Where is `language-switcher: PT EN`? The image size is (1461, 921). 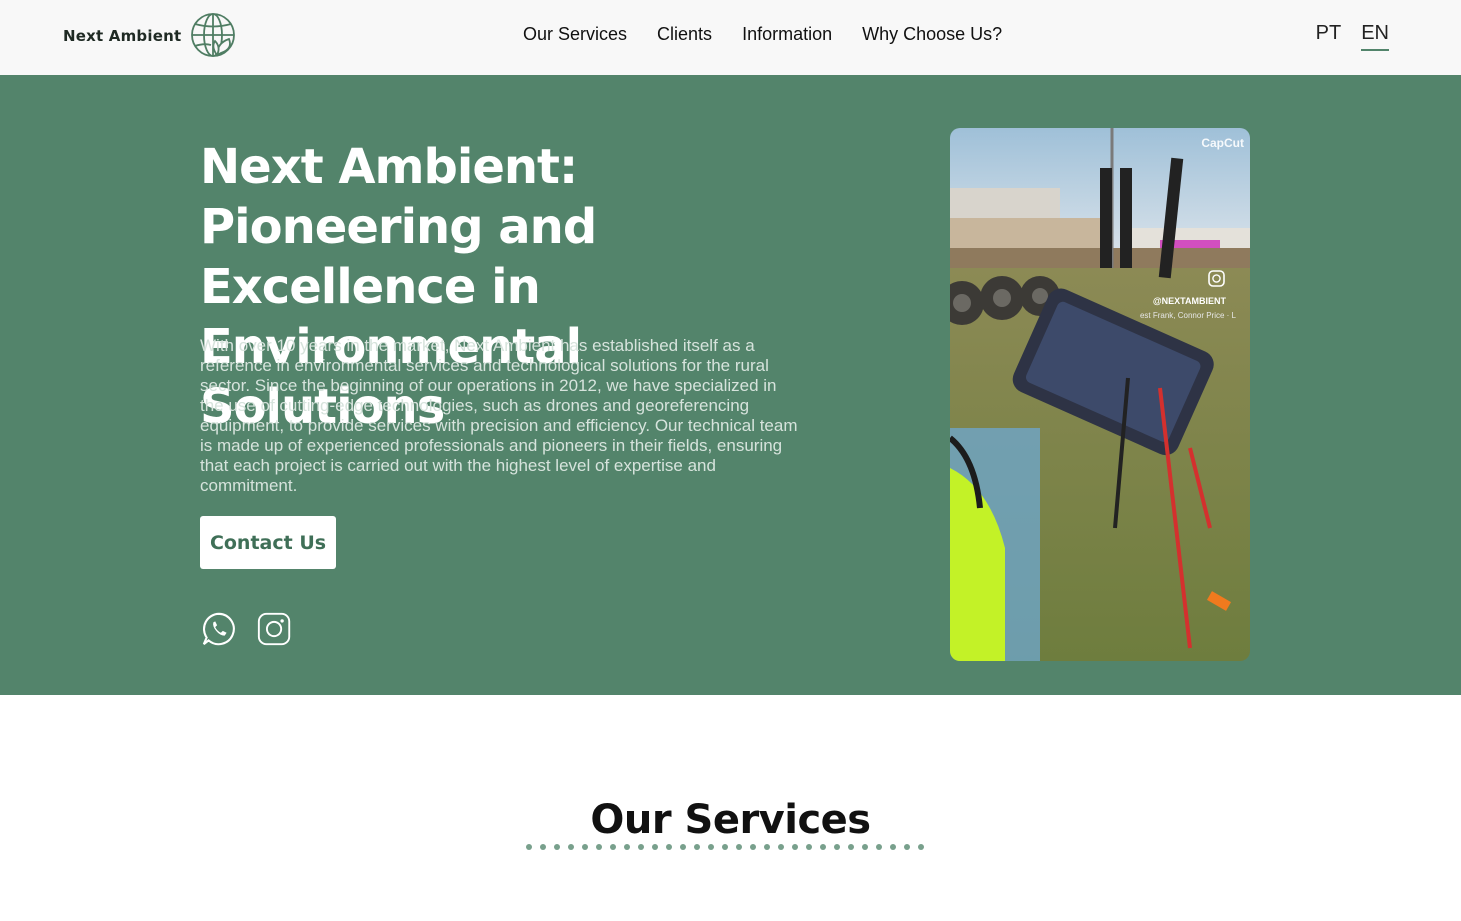 language-switcher: PT EN is located at coordinates (1352, 36).